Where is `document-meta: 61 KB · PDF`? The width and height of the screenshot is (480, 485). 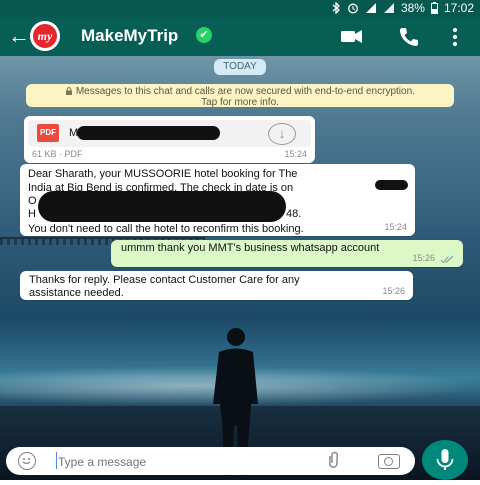
document-meta: 61 KB · PDF is located at coordinates (57, 154).